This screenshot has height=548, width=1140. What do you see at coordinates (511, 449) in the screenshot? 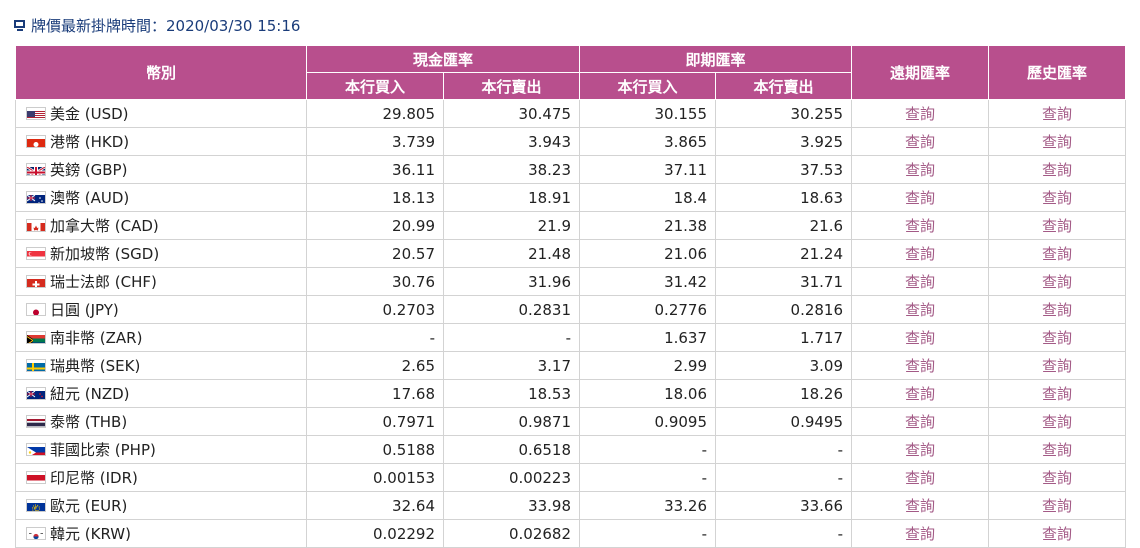
I see `cash-sell-cell: 0.6518` at bounding box center [511, 449].